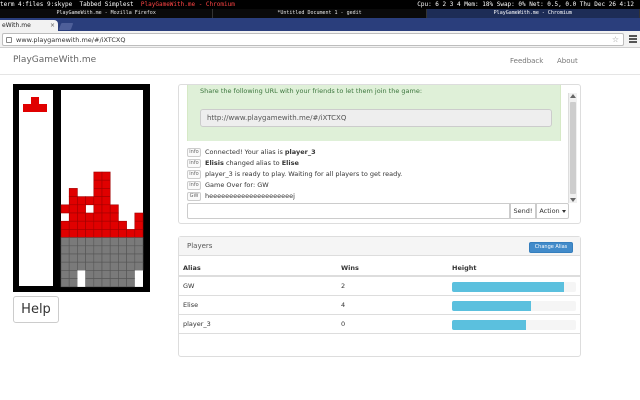 The width and height of the screenshot is (640, 400). What do you see at coordinates (573, 200) in the screenshot?
I see `scroll-down-icon` at bounding box center [573, 200].